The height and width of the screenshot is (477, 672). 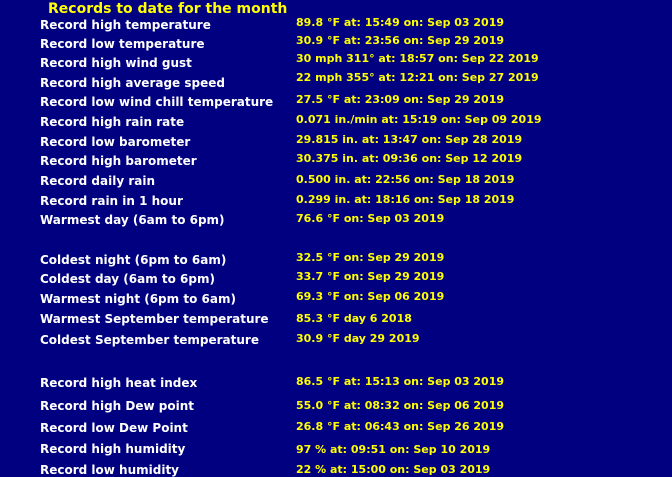 I want to click on record-value: 0.071 in./min at: 15:19 on: Sep 09 2019, so click(x=419, y=119).